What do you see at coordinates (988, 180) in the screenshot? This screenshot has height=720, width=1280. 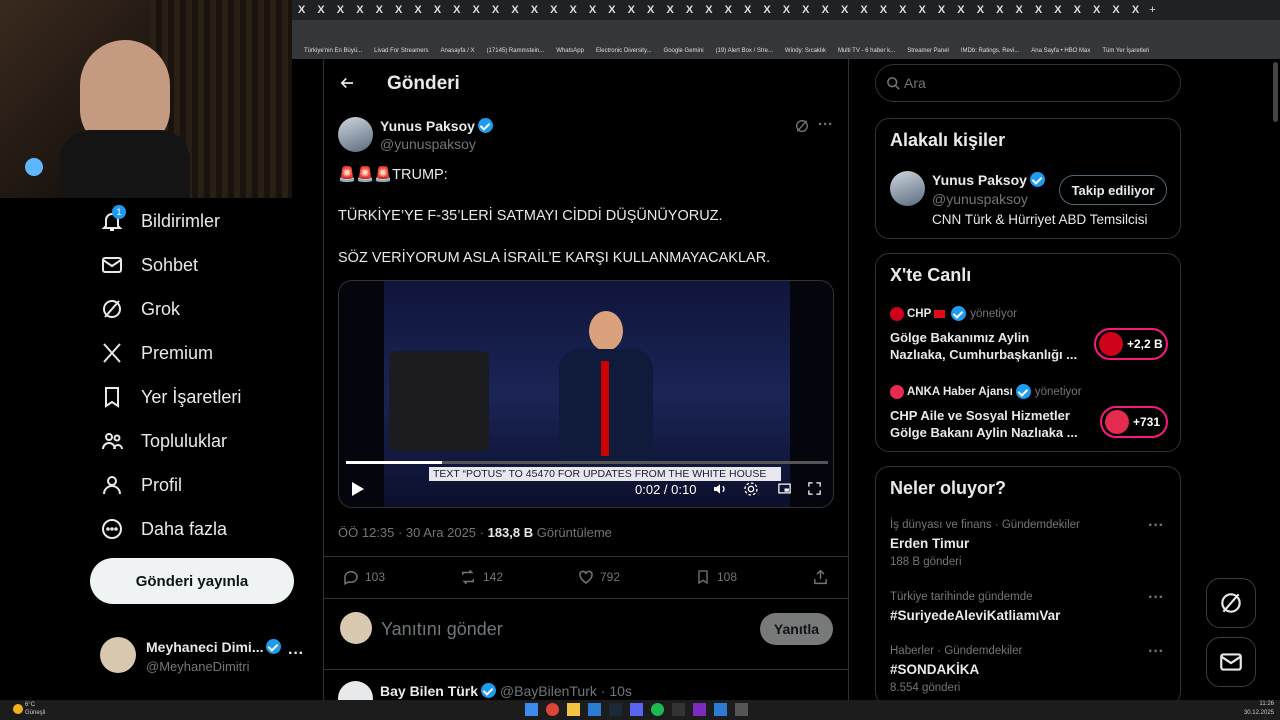 I see `related-name-link: Yunus Paksoy` at bounding box center [988, 180].